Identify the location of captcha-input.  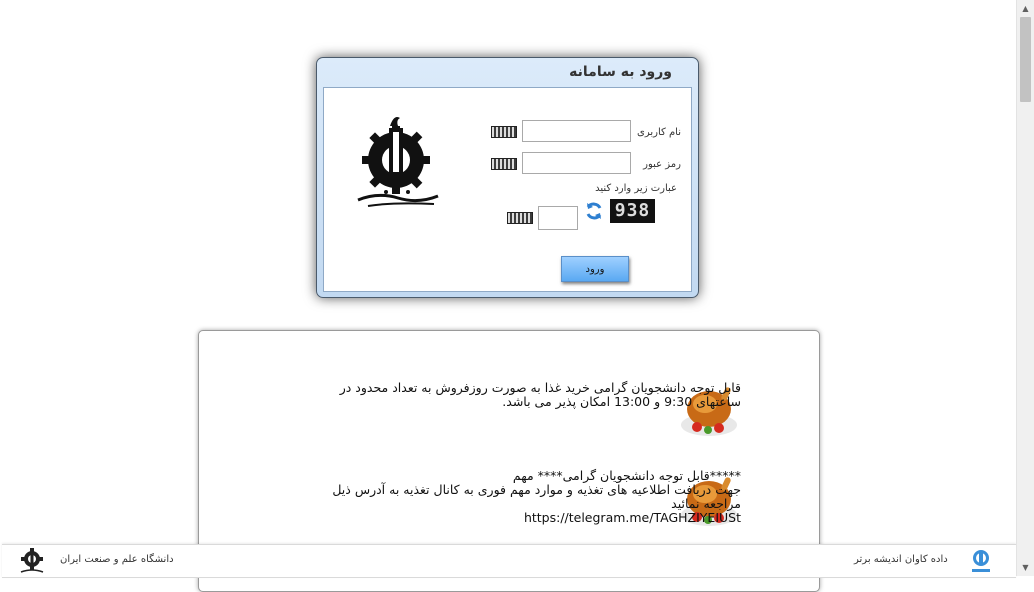
(558, 218).